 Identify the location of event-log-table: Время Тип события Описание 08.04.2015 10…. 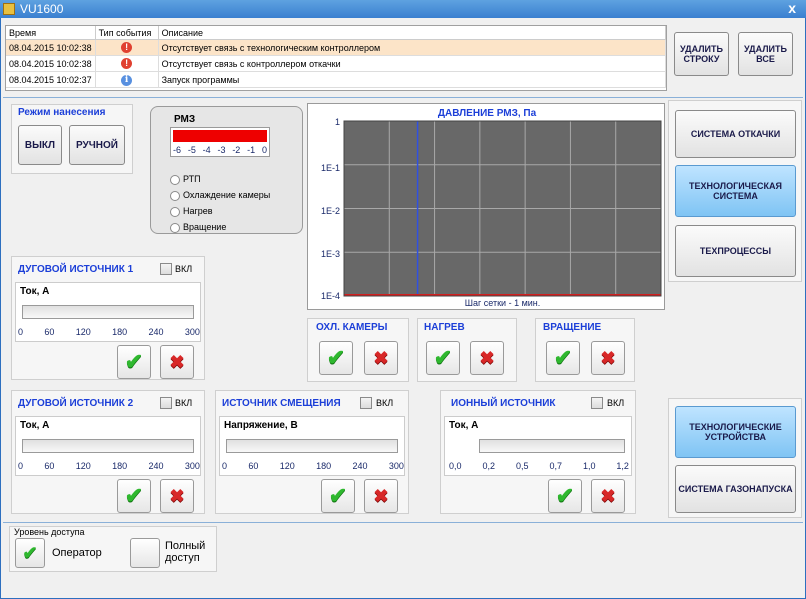
(336, 57).